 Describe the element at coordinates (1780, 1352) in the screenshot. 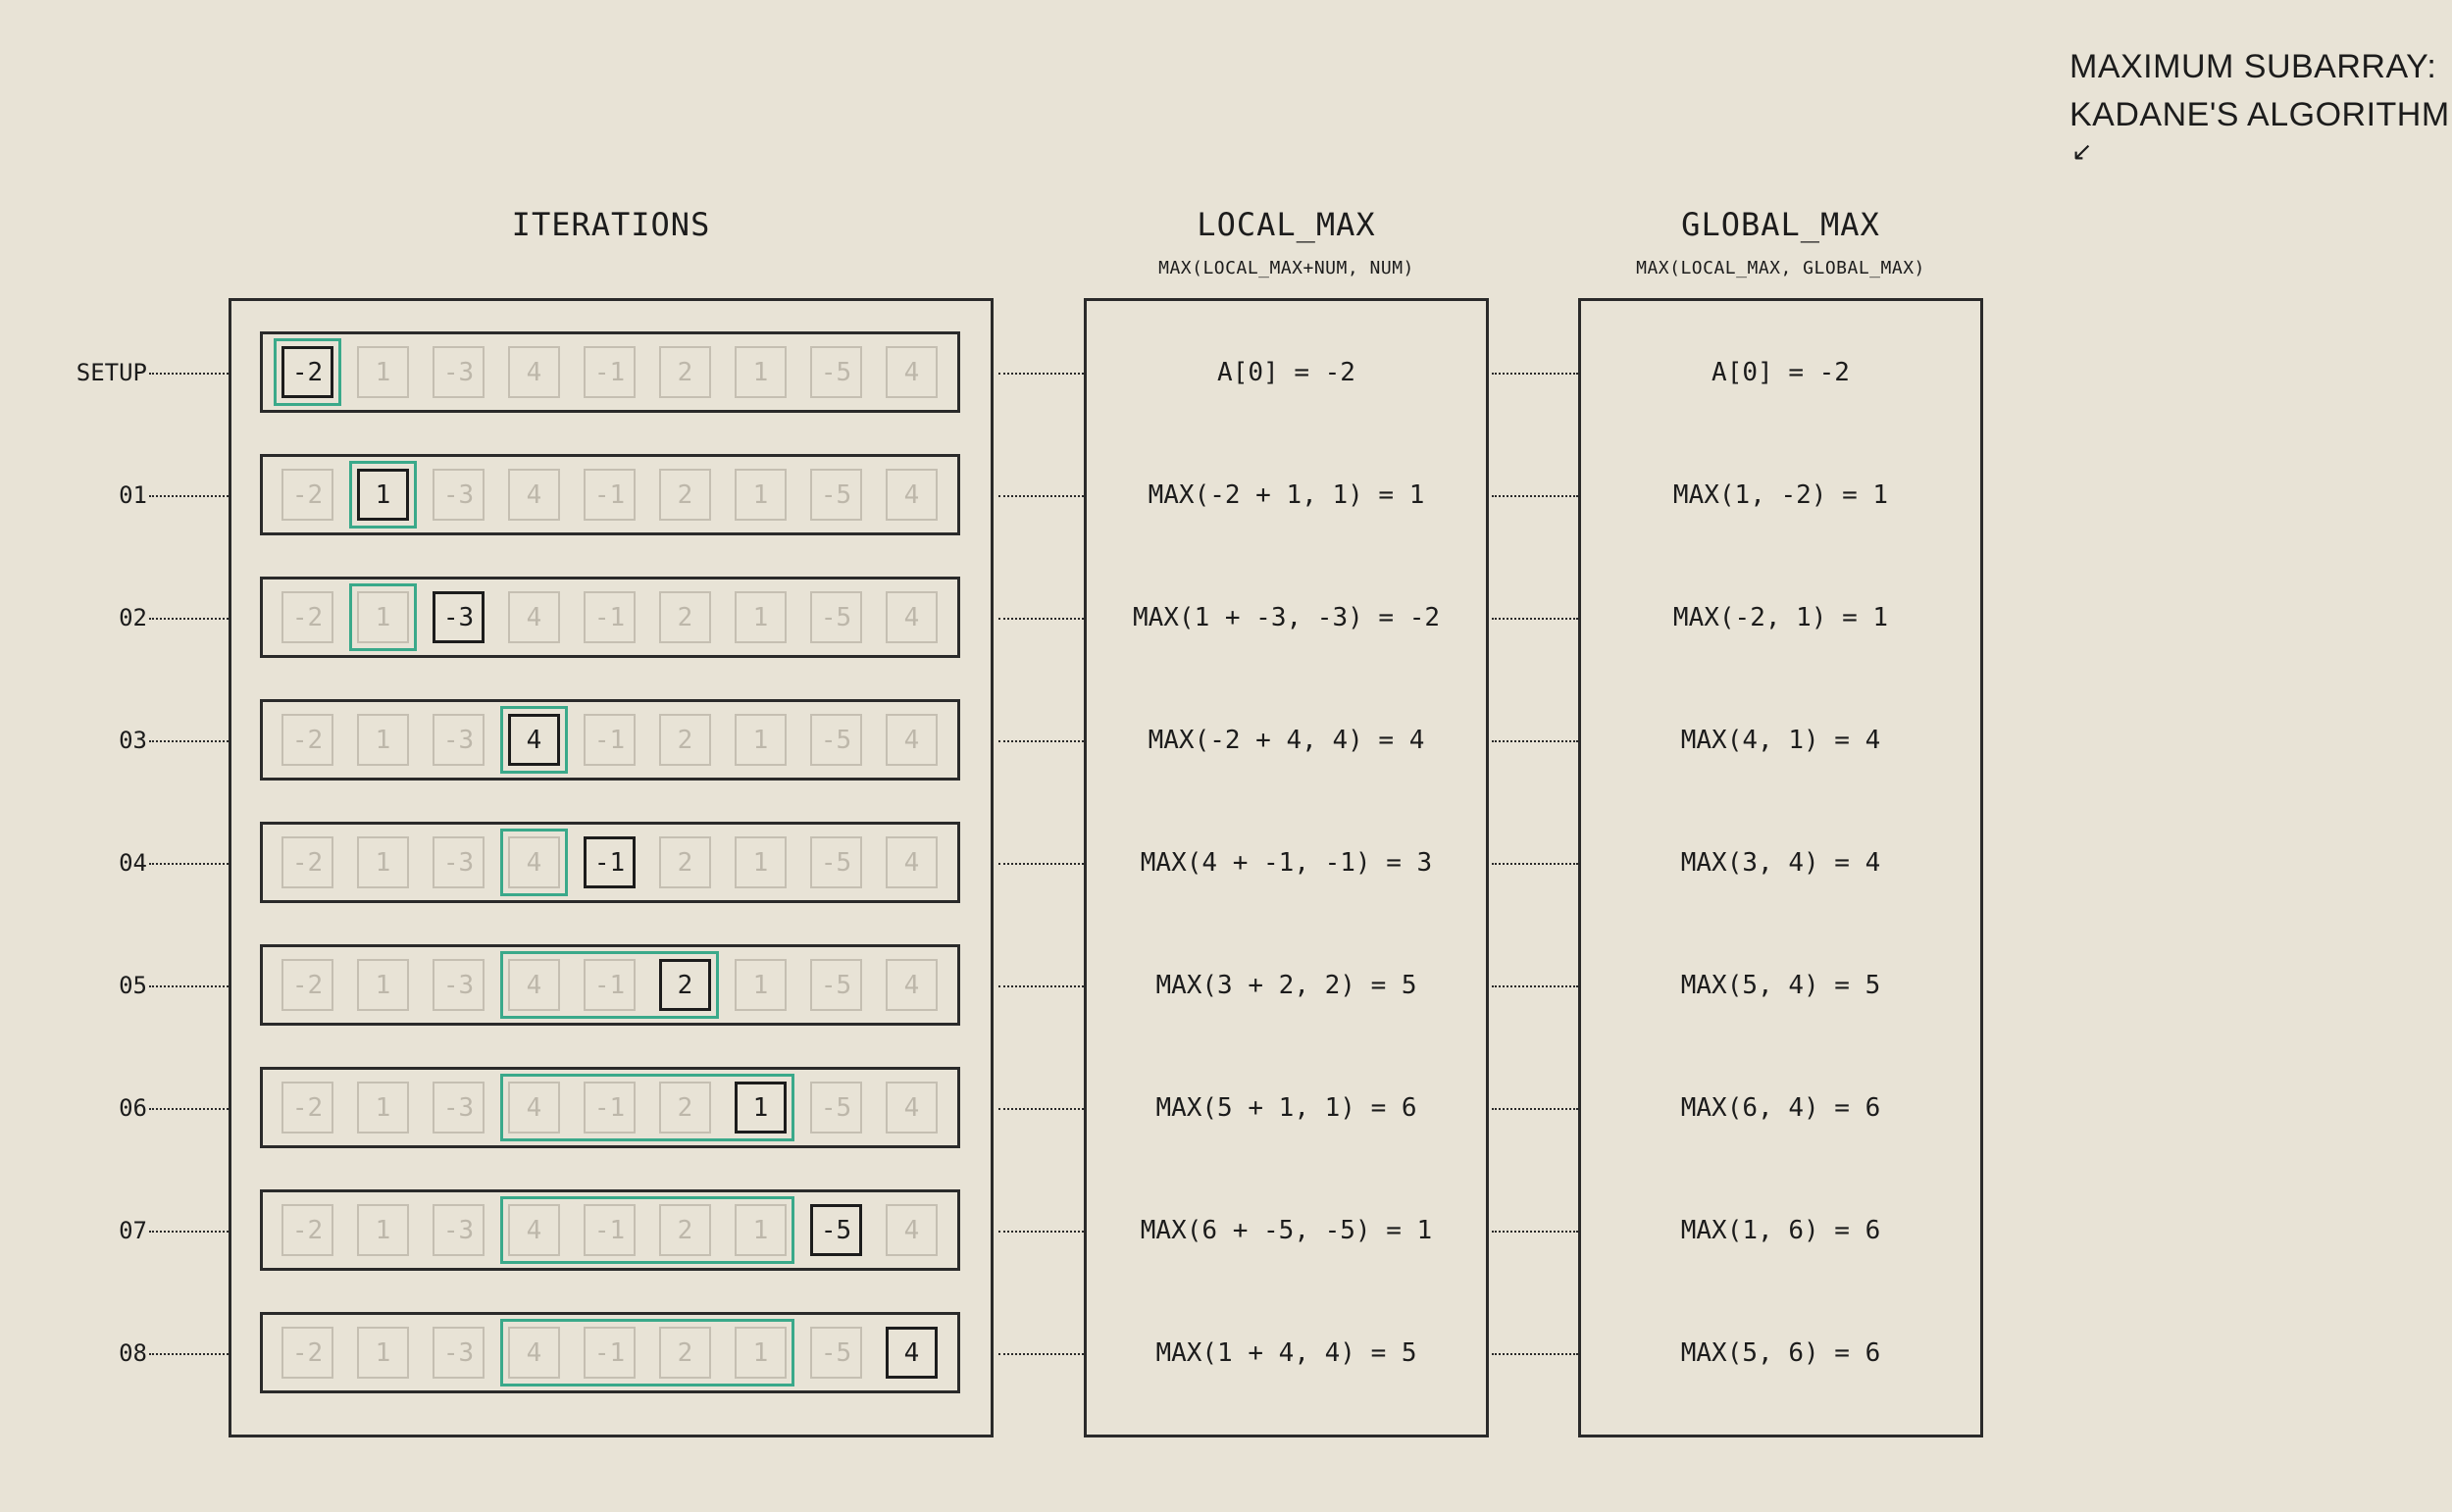

I see `global-max-formula: MAX(5, 6) = 6` at that location.